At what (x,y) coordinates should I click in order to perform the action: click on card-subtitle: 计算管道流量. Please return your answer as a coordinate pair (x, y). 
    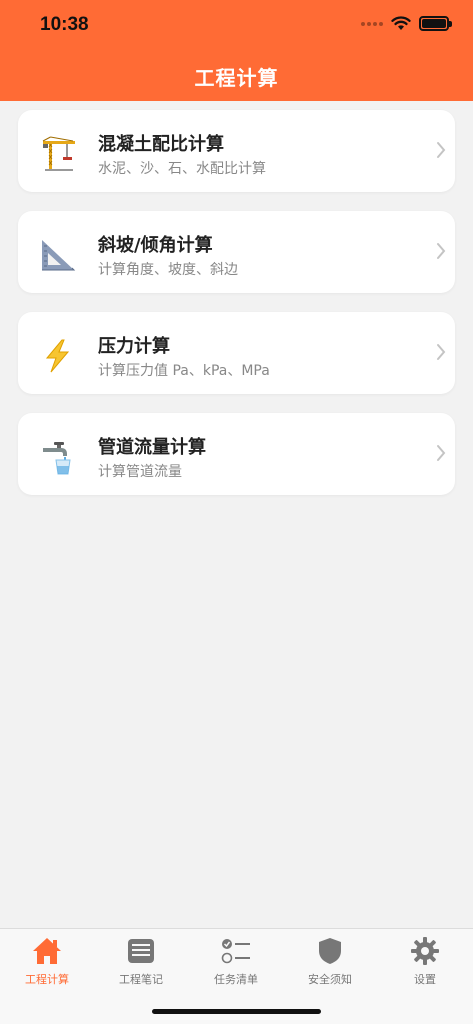
    Looking at the image, I should click on (140, 472).